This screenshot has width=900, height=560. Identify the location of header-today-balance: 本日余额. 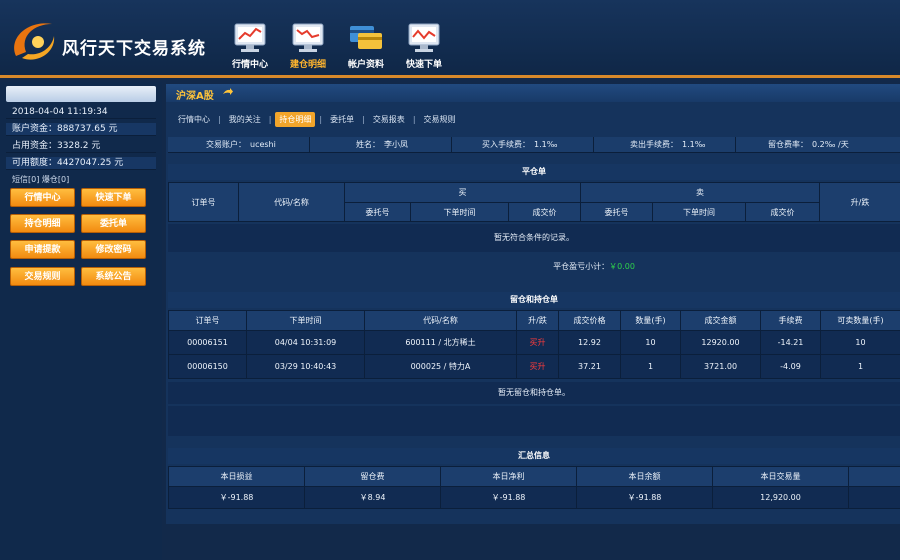
(644, 476).